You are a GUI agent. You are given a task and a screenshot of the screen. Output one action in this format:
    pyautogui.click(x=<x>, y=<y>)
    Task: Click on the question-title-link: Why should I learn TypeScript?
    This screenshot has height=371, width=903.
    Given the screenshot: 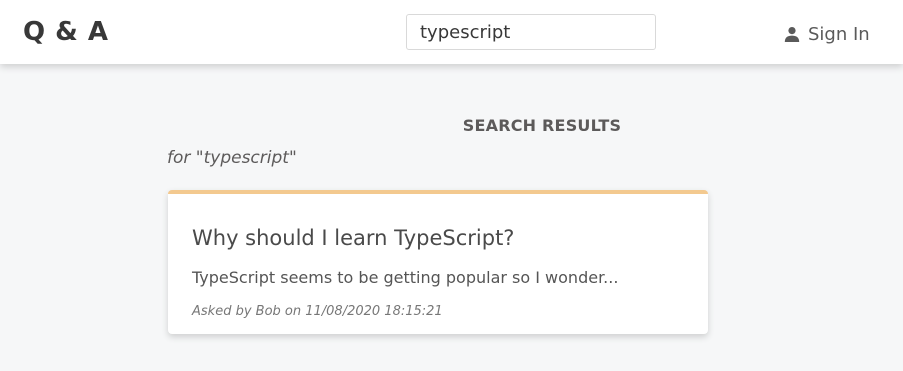 What is the action you would take?
    pyautogui.click(x=353, y=238)
    